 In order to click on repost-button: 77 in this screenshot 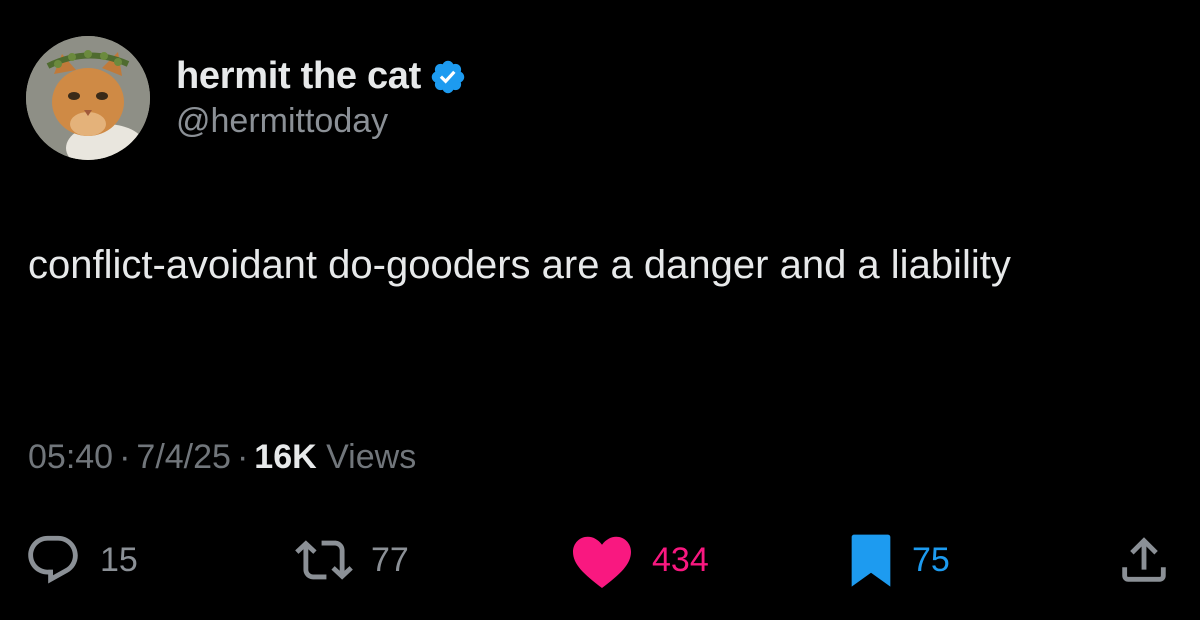, I will do `click(352, 560)`.